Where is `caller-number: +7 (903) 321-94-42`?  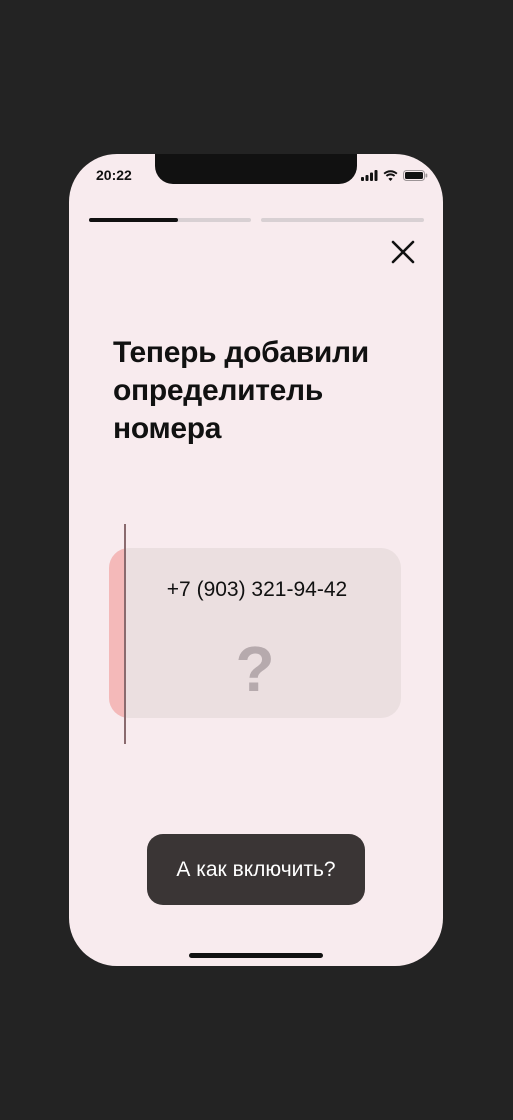 caller-number: +7 (903) 321-94-42 is located at coordinates (257, 589).